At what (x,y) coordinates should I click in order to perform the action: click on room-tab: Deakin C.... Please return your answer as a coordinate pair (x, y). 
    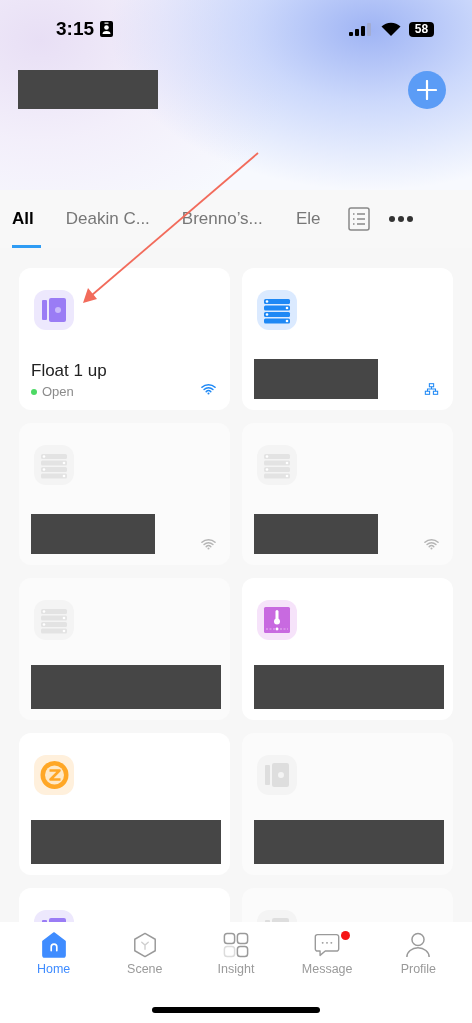
    Looking at the image, I should click on (107, 219).